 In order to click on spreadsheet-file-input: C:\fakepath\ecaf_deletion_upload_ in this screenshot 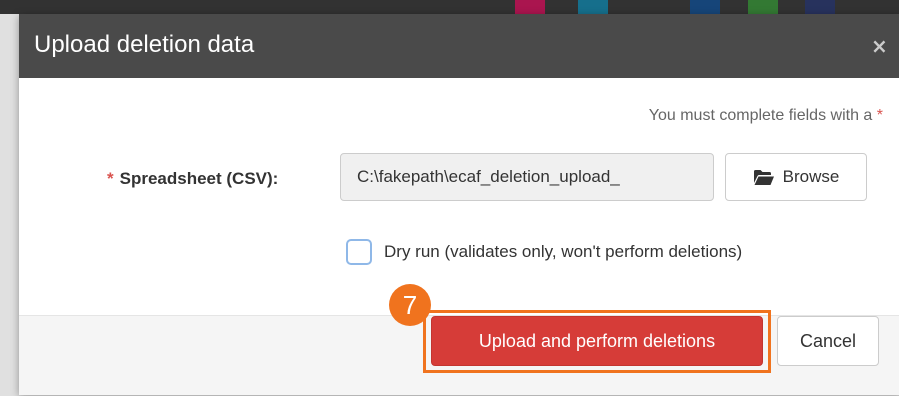, I will do `click(527, 177)`.